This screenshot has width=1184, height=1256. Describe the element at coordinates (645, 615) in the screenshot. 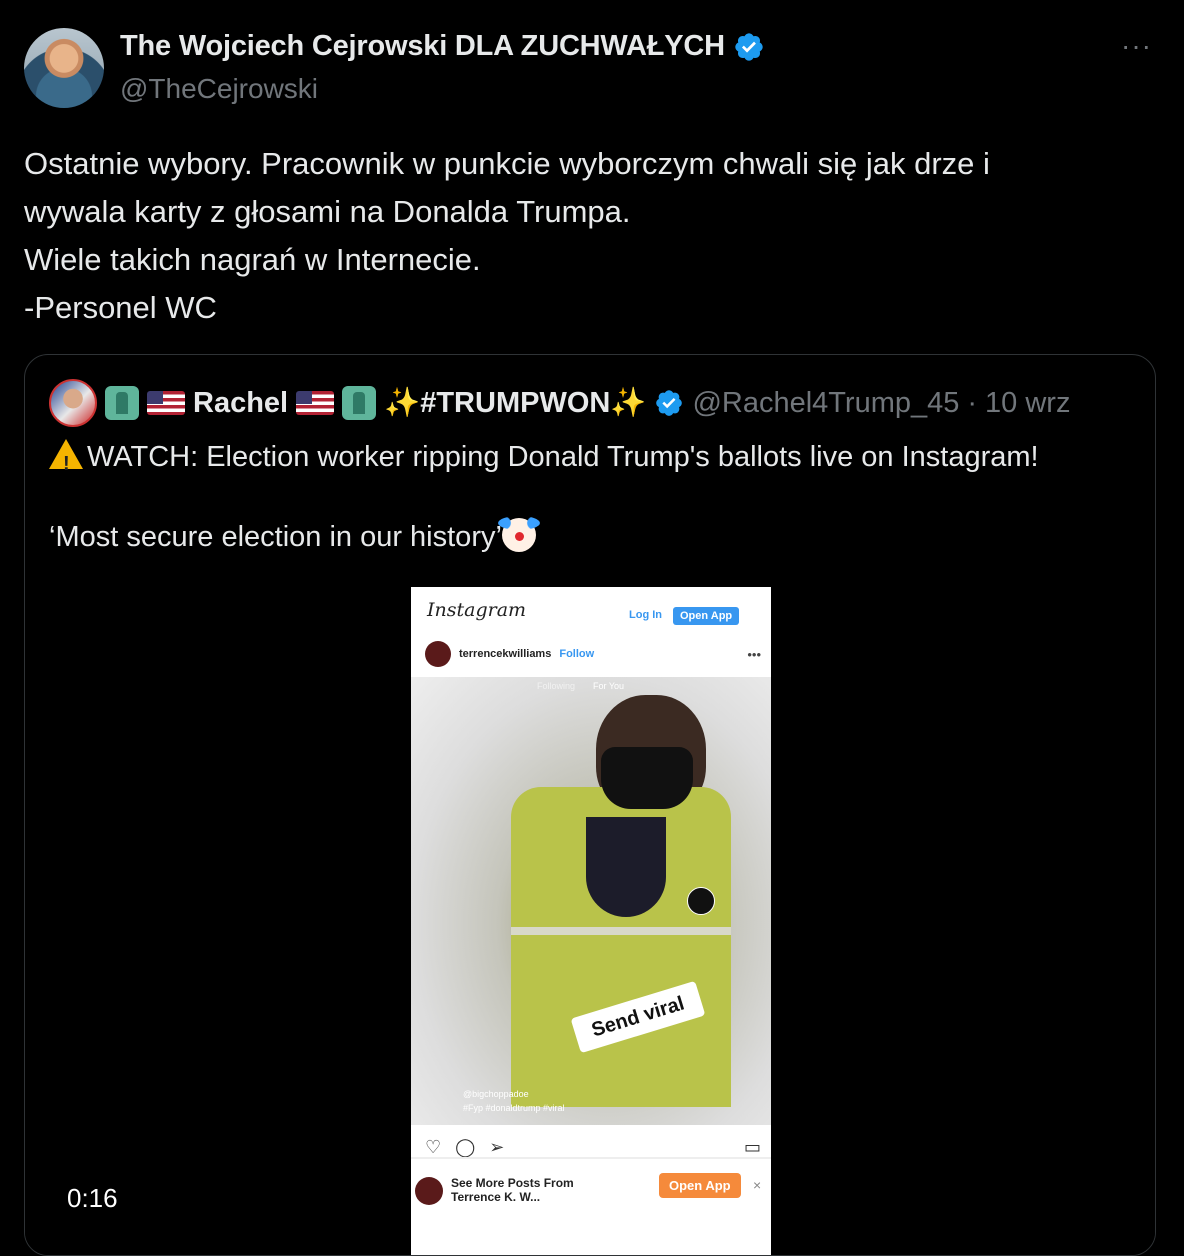

I see `instagram-login: Log In` at that location.